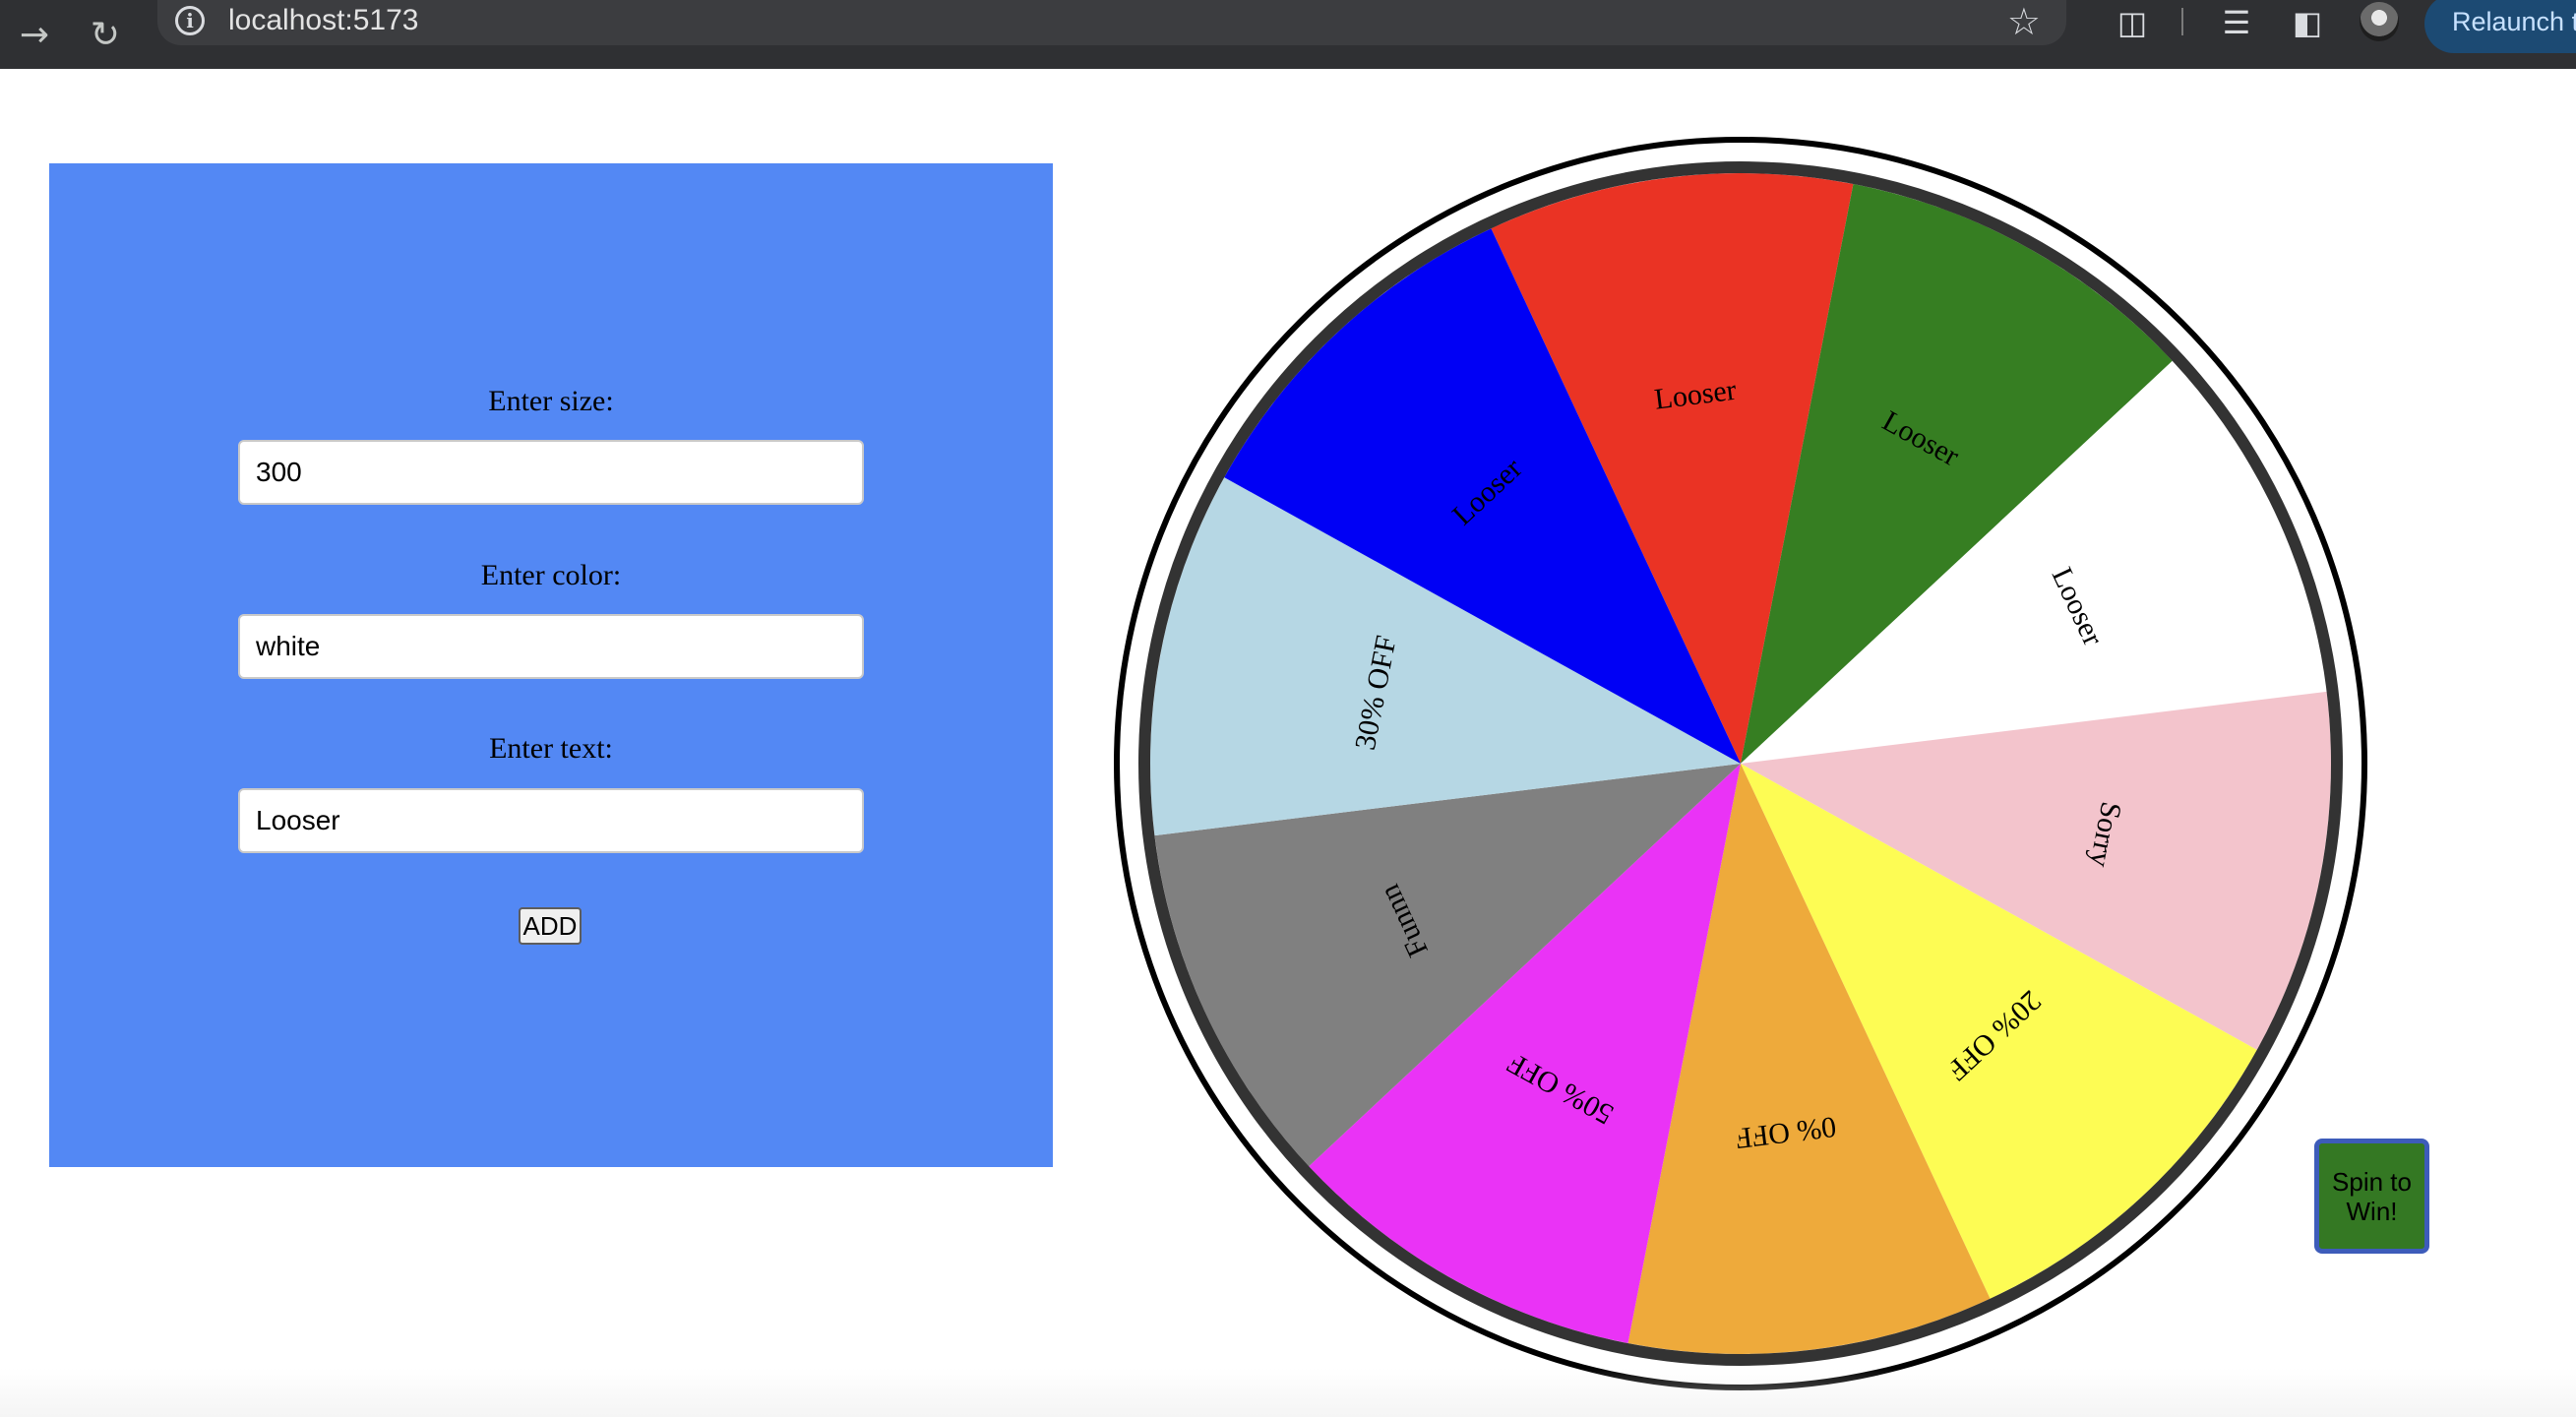 The height and width of the screenshot is (1417, 2576). Describe the element at coordinates (2371, 1196) in the screenshot. I see `spin-button: Spin to Win!` at that location.